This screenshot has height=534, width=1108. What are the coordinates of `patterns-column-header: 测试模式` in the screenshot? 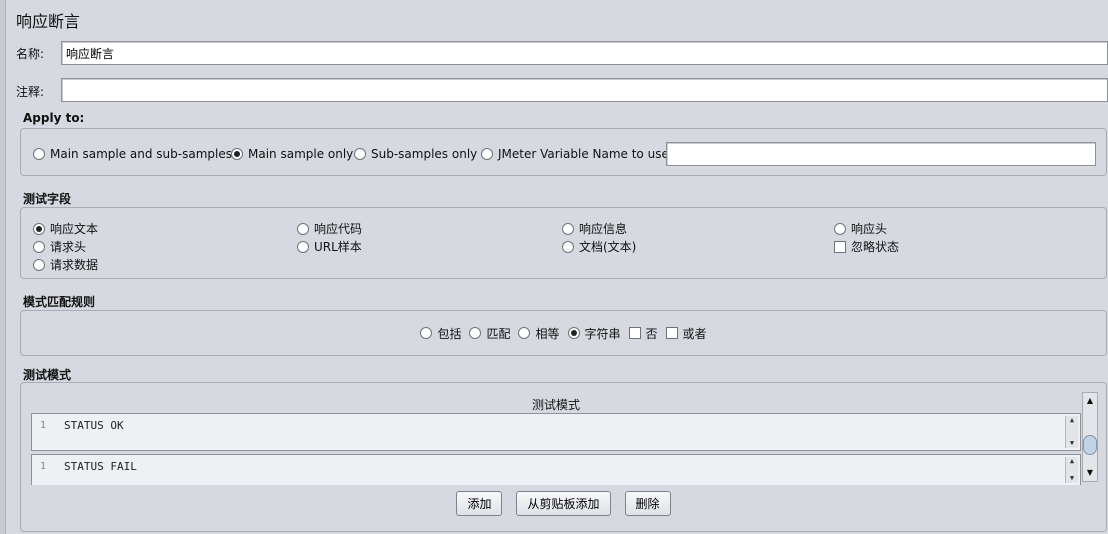 It's located at (555, 405).